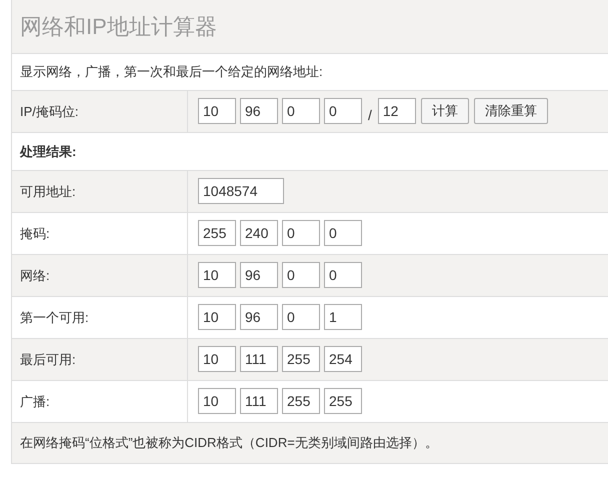 The width and height of the screenshot is (608, 477). What do you see at coordinates (35, 233) in the screenshot?
I see `field-label: 掩码:` at bounding box center [35, 233].